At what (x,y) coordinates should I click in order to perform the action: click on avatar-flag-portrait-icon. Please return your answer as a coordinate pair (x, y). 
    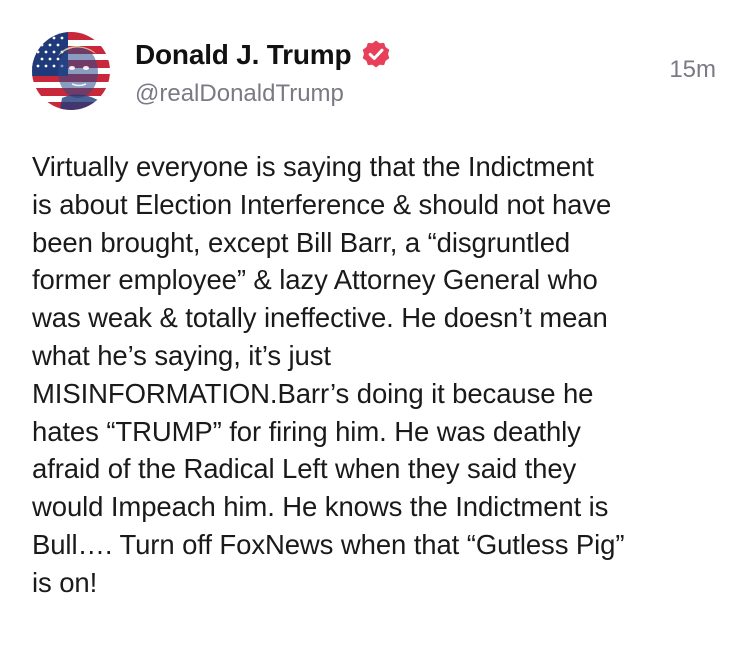
    Looking at the image, I should click on (71, 71).